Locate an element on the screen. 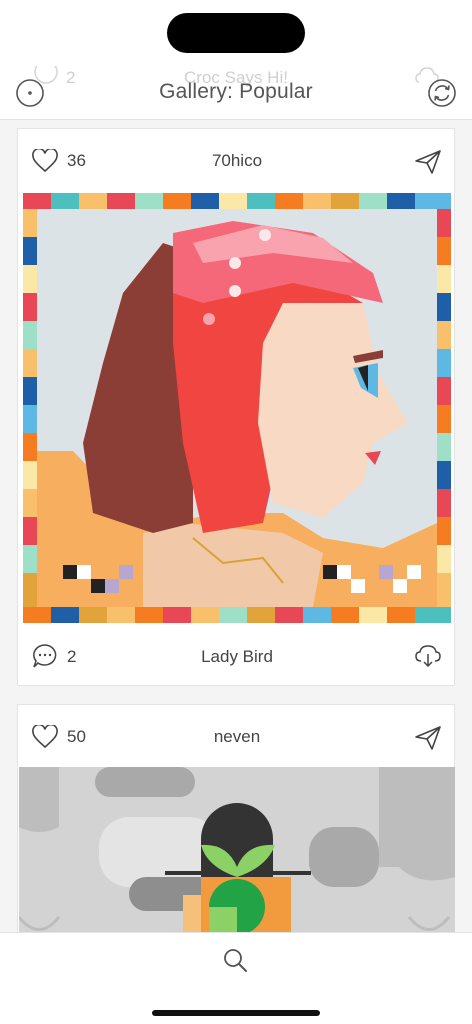 The image size is (472, 1024). author-name: neven is located at coordinates (237, 737).